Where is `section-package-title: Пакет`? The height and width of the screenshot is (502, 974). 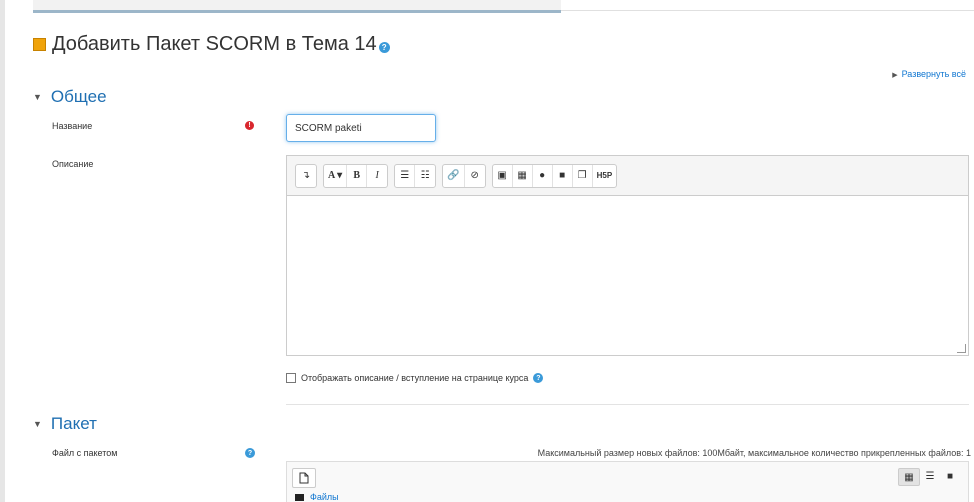
section-package-title: Пакет is located at coordinates (73, 423).